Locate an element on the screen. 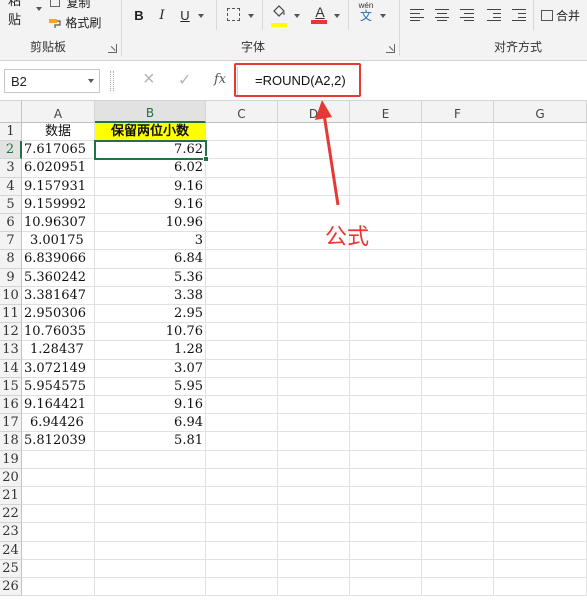 The height and width of the screenshot is (611, 587). cell-b1: 保留两位小数 is located at coordinates (150, 132).